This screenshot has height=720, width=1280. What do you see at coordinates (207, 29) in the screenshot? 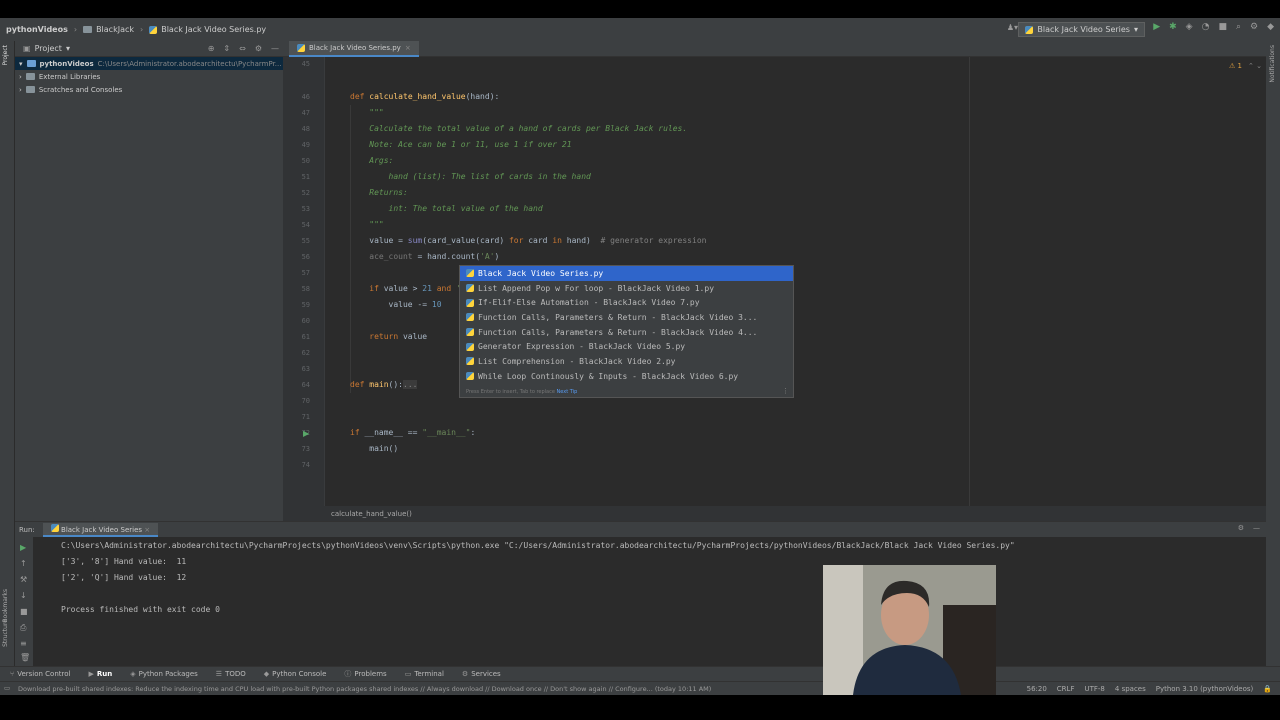
I see `breadcrumb-file: Black Jack Video Series.py` at bounding box center [207, 29].